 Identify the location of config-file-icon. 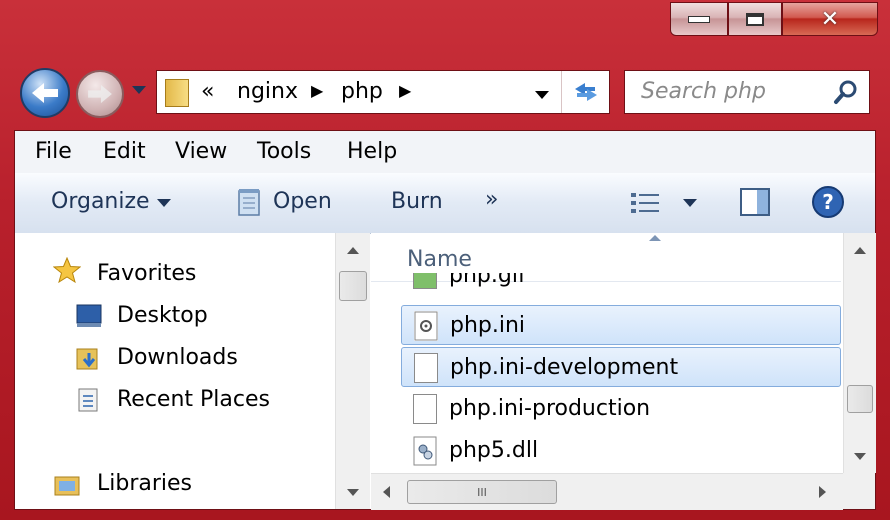
(426, 326).